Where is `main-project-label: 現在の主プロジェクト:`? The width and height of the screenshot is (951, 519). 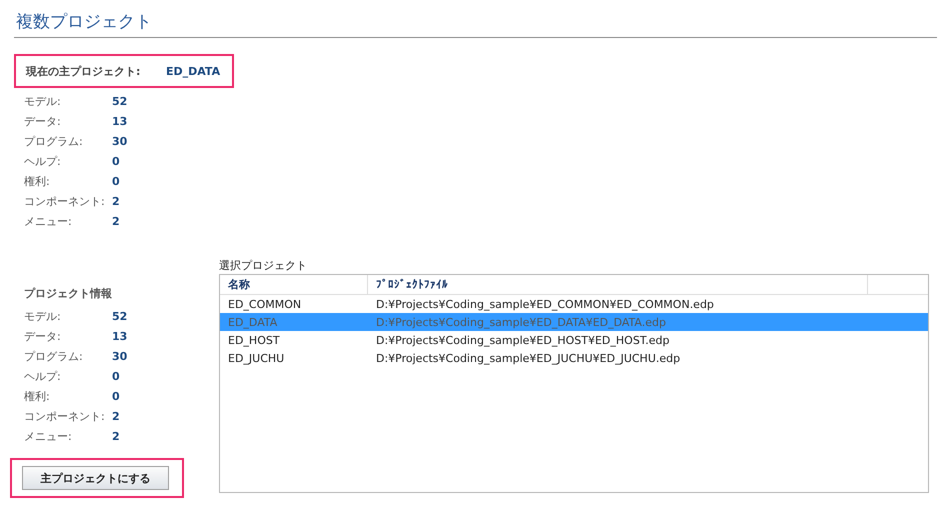 main-project-label: 現在の主プロジェクト: is located at coordinates (84, 71).